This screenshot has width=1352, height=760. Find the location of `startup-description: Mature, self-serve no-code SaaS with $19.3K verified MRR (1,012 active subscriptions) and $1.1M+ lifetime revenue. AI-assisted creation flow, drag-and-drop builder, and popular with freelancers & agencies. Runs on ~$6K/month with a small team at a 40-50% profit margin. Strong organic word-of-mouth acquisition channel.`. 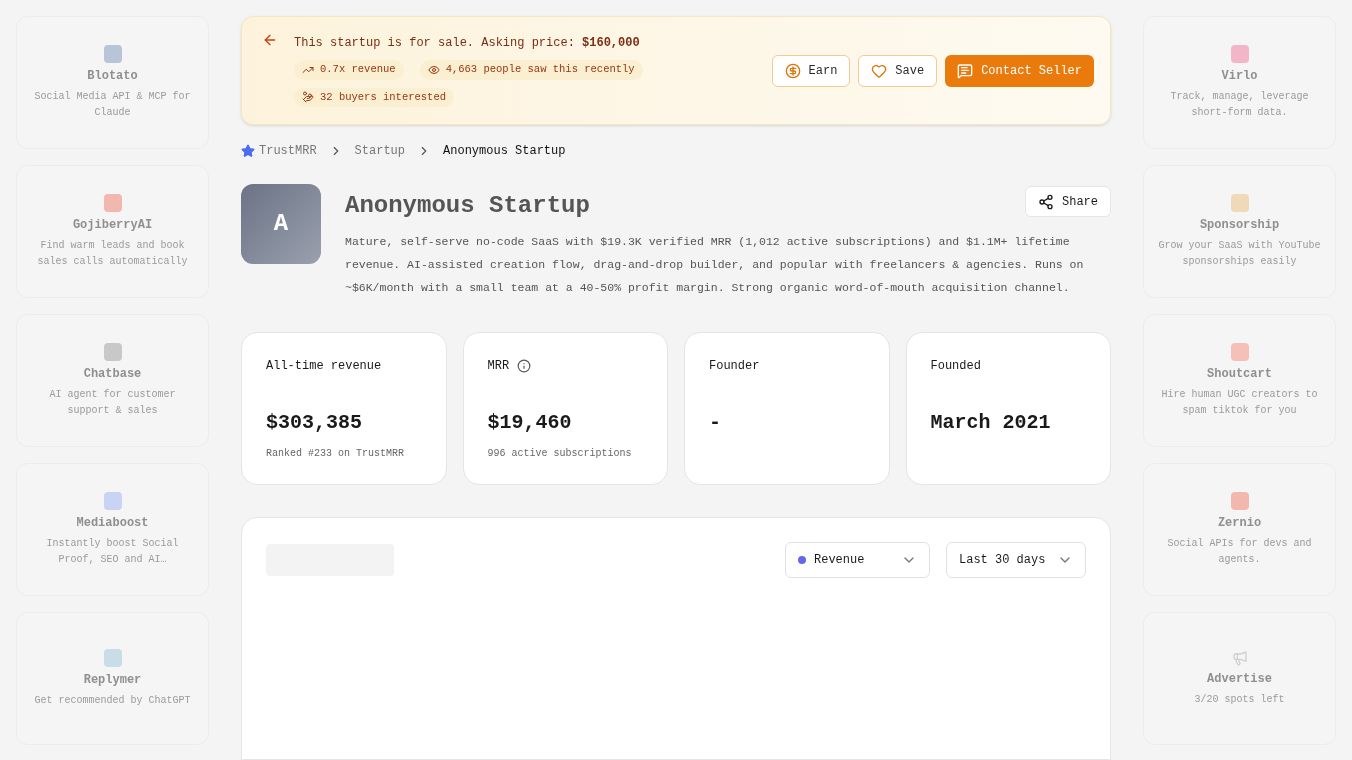

startup-description: Mature, self-serve no-code SaaS with $19.3K verified MRR (1,012 active subscriptions) and $1.1M+ lifetime revenue. AI-assisted creation flow, drag-and-drop builder, and popular with freelancers & agencies. Runs on ~$6K/month with a small team at a 40-50% profit margin. Strong organic word-of-mouth acquisition channel. is located at coordinates (715, 265).